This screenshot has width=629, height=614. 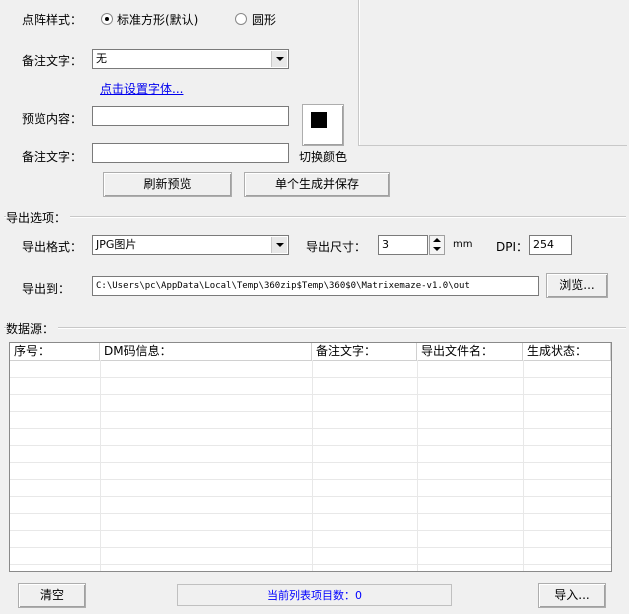 What do you see at coordinates (315, 328) in the screenshot?
I see `data-group-divider` at bounding box center [315, 328].